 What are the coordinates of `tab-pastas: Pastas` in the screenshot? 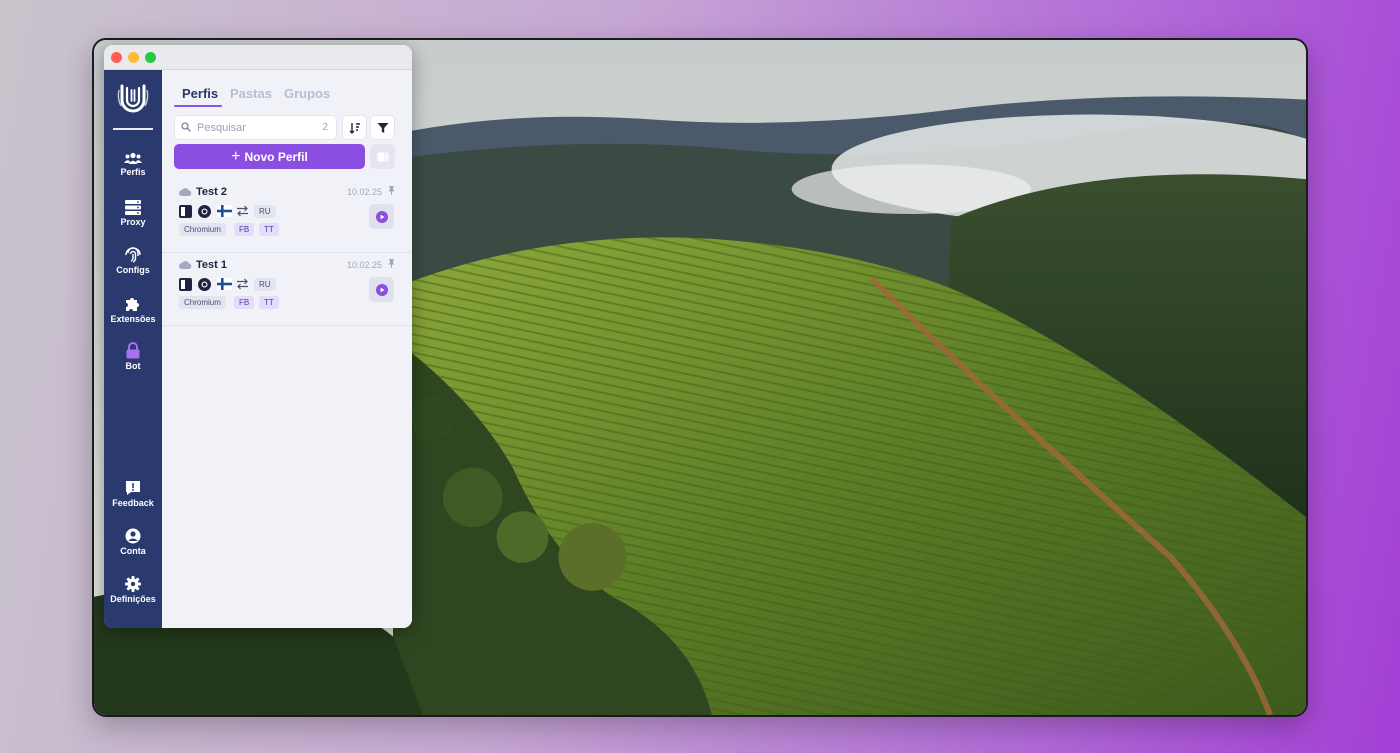 It's located at (251, 93).